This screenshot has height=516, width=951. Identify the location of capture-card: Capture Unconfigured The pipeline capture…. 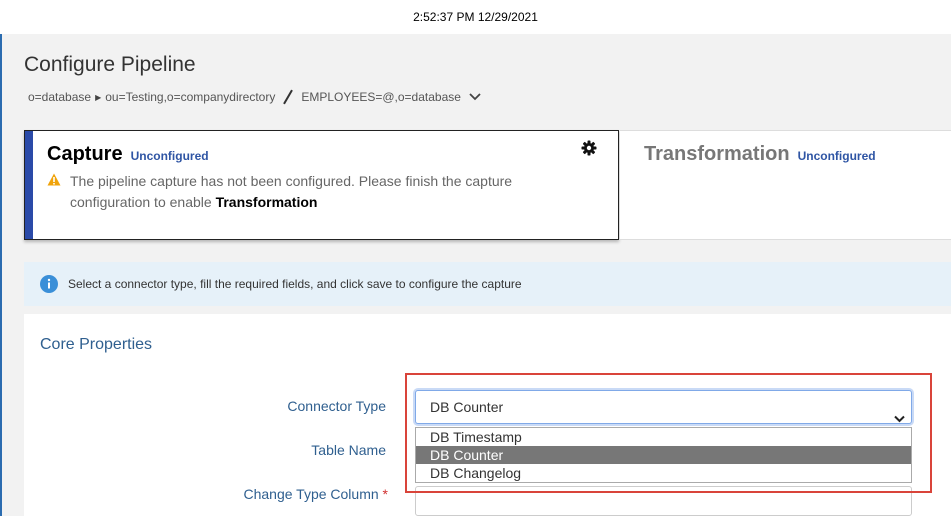
(321, 185).